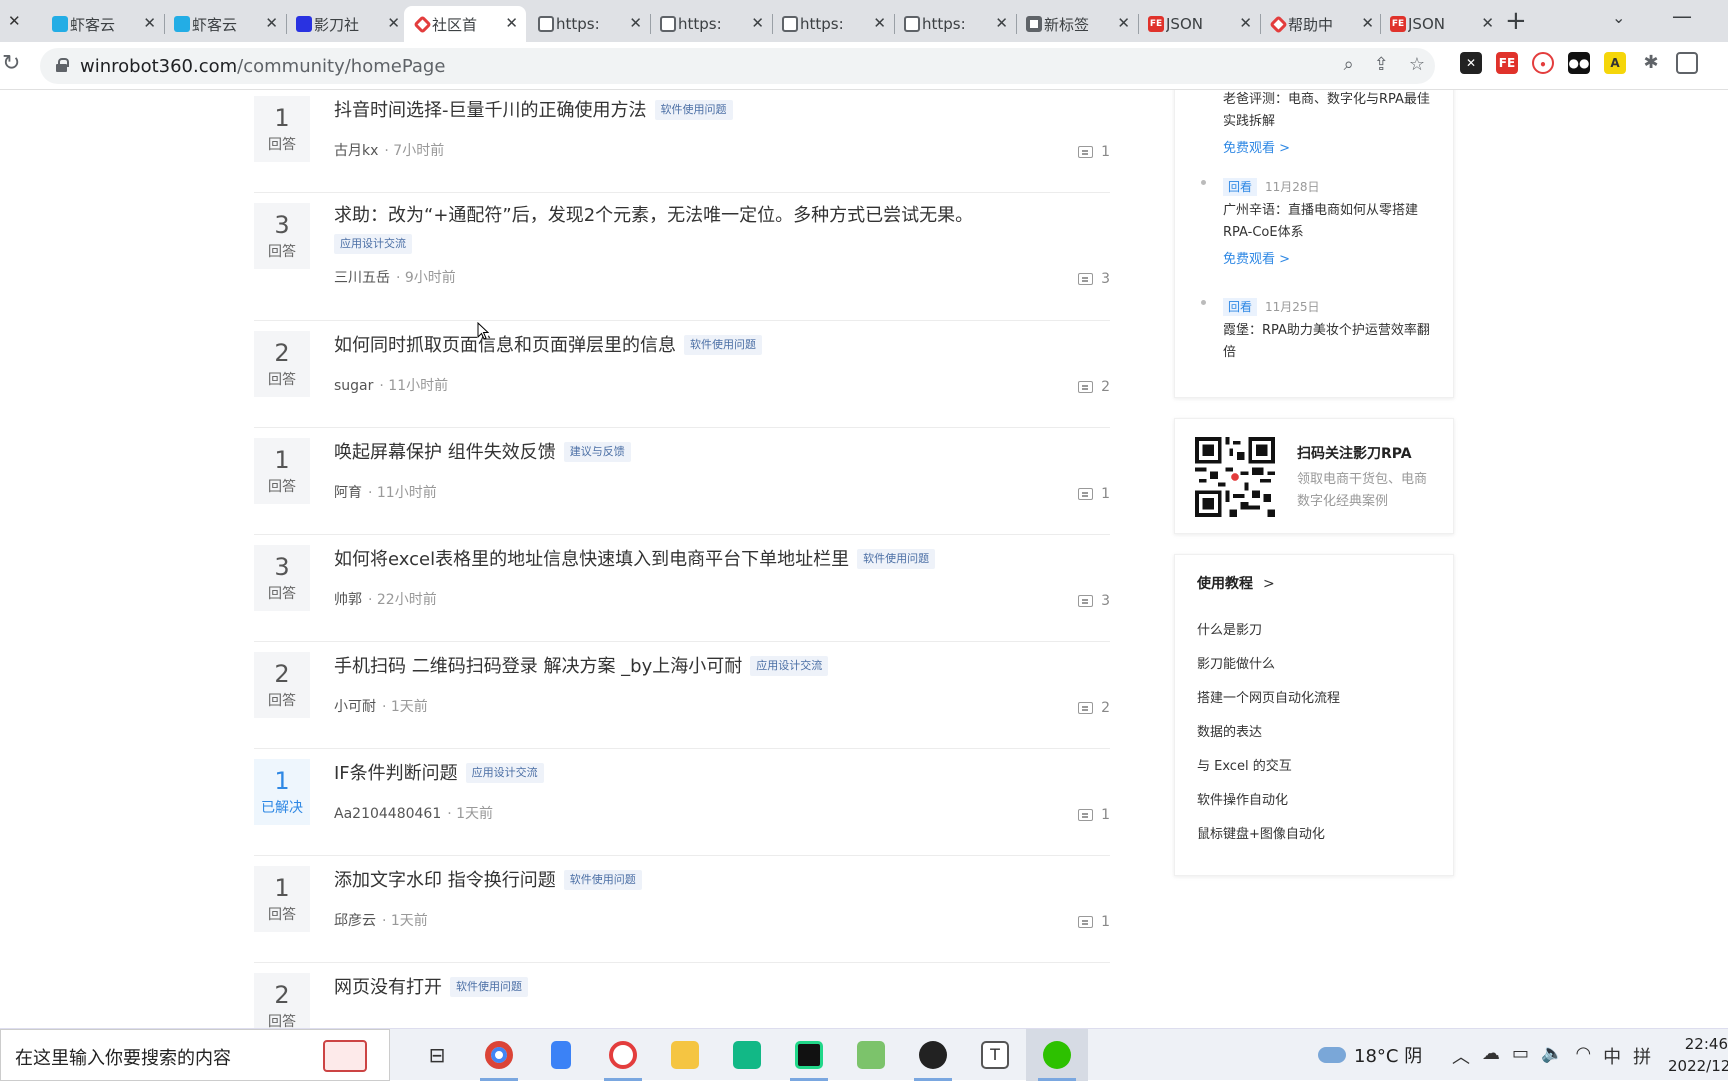  What do you see at coordinates (682, 995) in the screenshot?
I see `question-item: 2 回答 网页没有打开 软件使用问题` at bounding box center [682, 995].